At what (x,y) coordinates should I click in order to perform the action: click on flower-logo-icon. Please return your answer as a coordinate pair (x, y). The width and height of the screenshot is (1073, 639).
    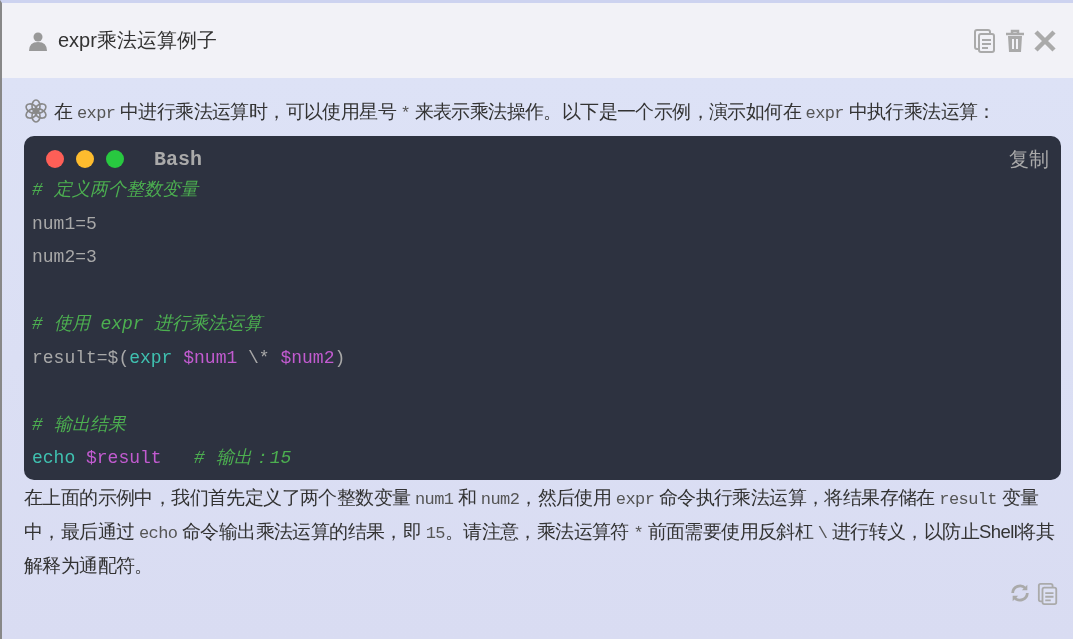
    Looking at the image, I should click on (36, 111).